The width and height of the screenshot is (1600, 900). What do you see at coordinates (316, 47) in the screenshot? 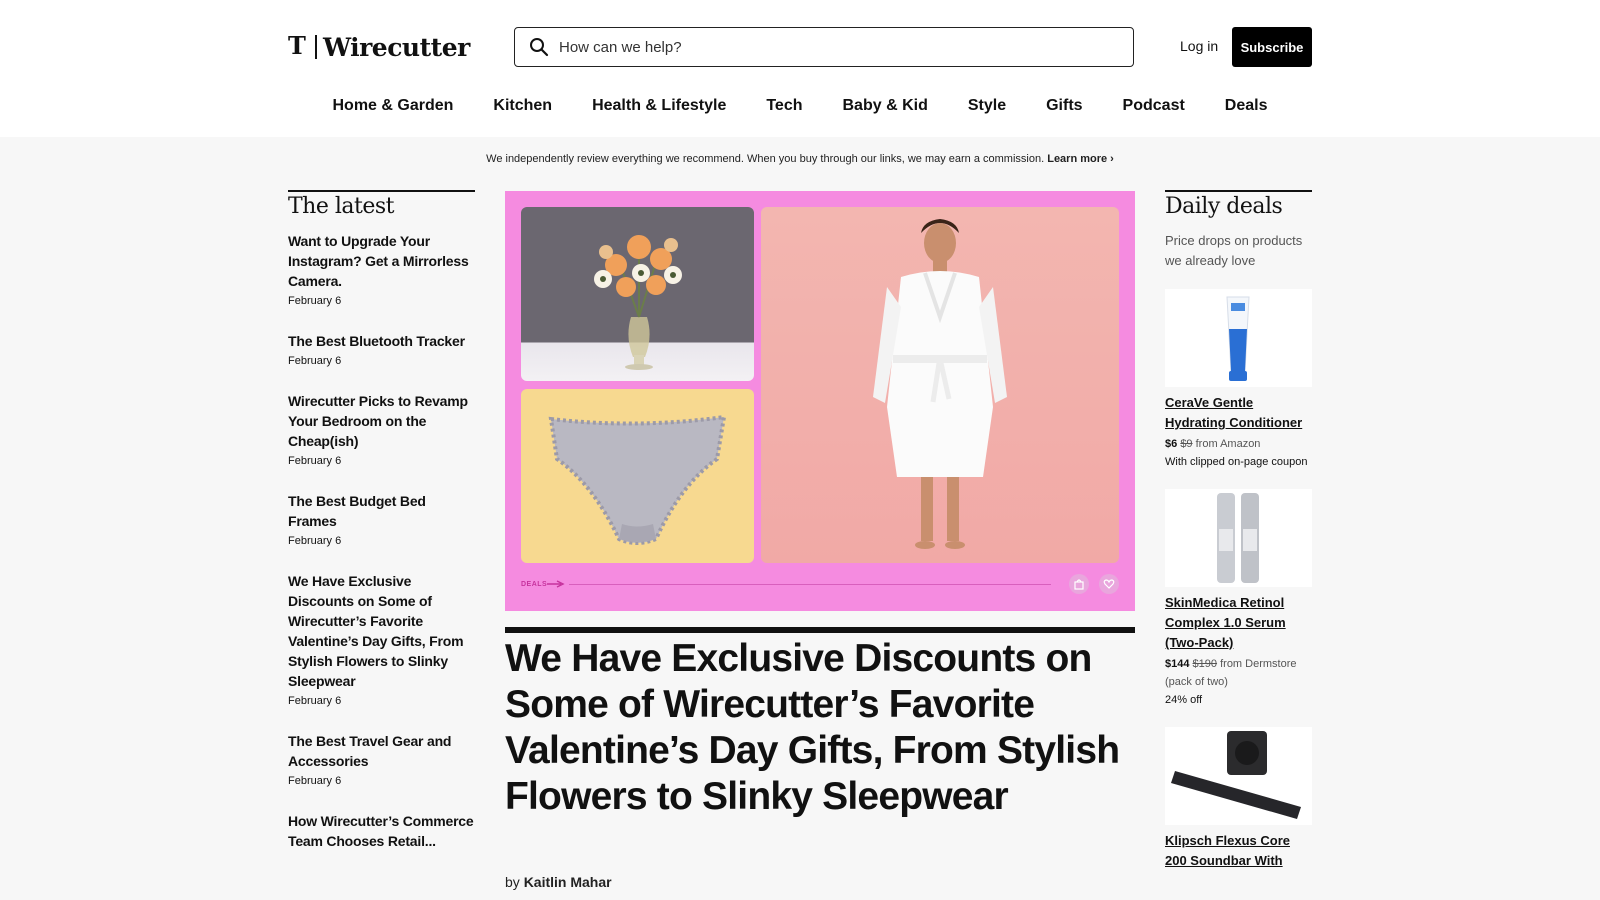
I see `logo-divider` at bounding box center [316, 47].